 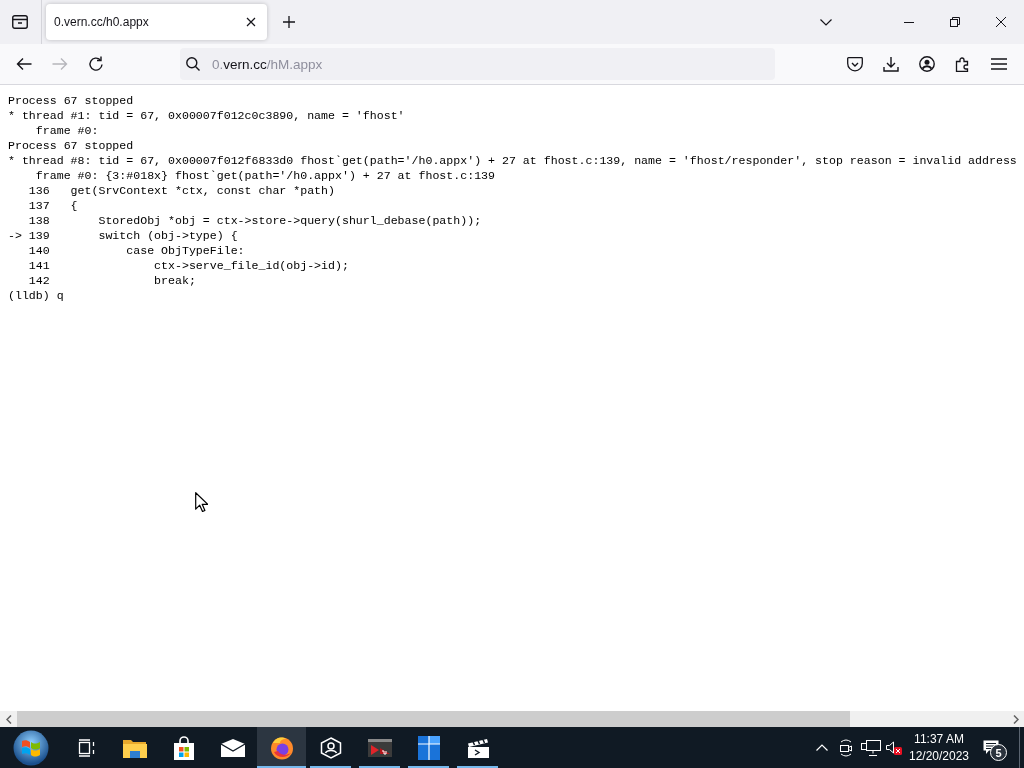 I want to click on start-icon, so click(x=30, y=747).